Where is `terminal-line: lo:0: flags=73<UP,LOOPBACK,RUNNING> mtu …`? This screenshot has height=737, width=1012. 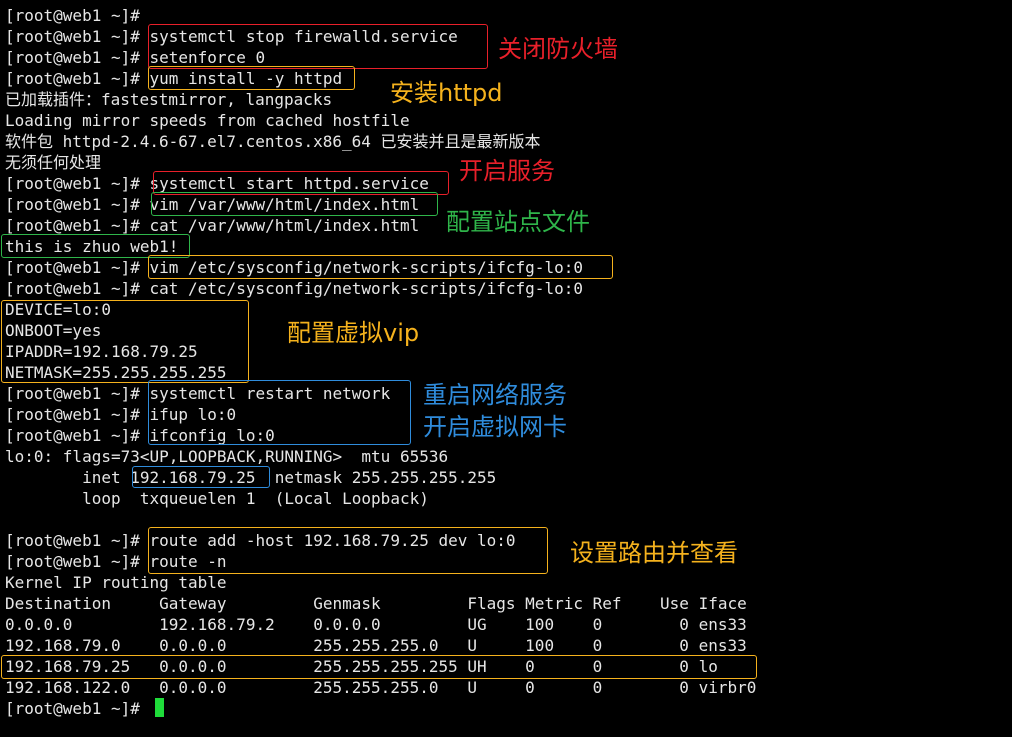
terminal-line: lo:0: flags=73<UP,LOOPBACK,RUNNING> mtu … is located at coordinates (227, 456).